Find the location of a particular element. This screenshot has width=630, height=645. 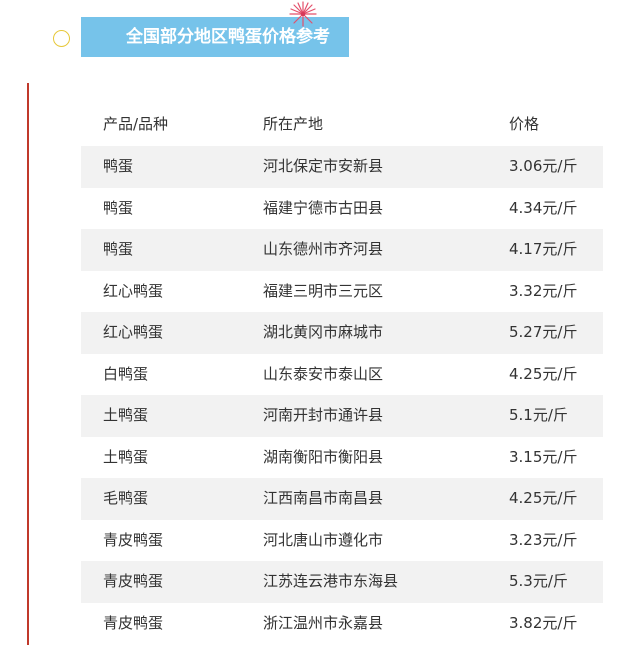

cell-origin: 山东德州市齐河县 is located at coordinates (323, 249).